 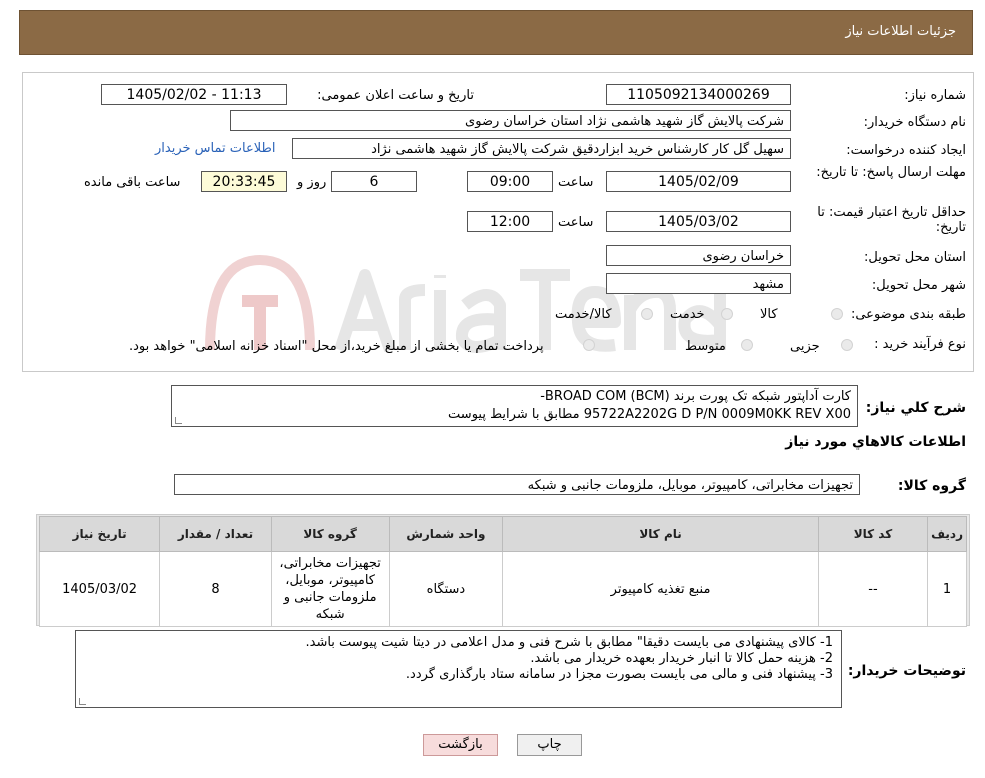 What do you see at coordinates (875, 442) in the screenshot?
I see `goods-section-title: اطلاعات کالاهاي مورد نياز` at bounding box center [875, 442].